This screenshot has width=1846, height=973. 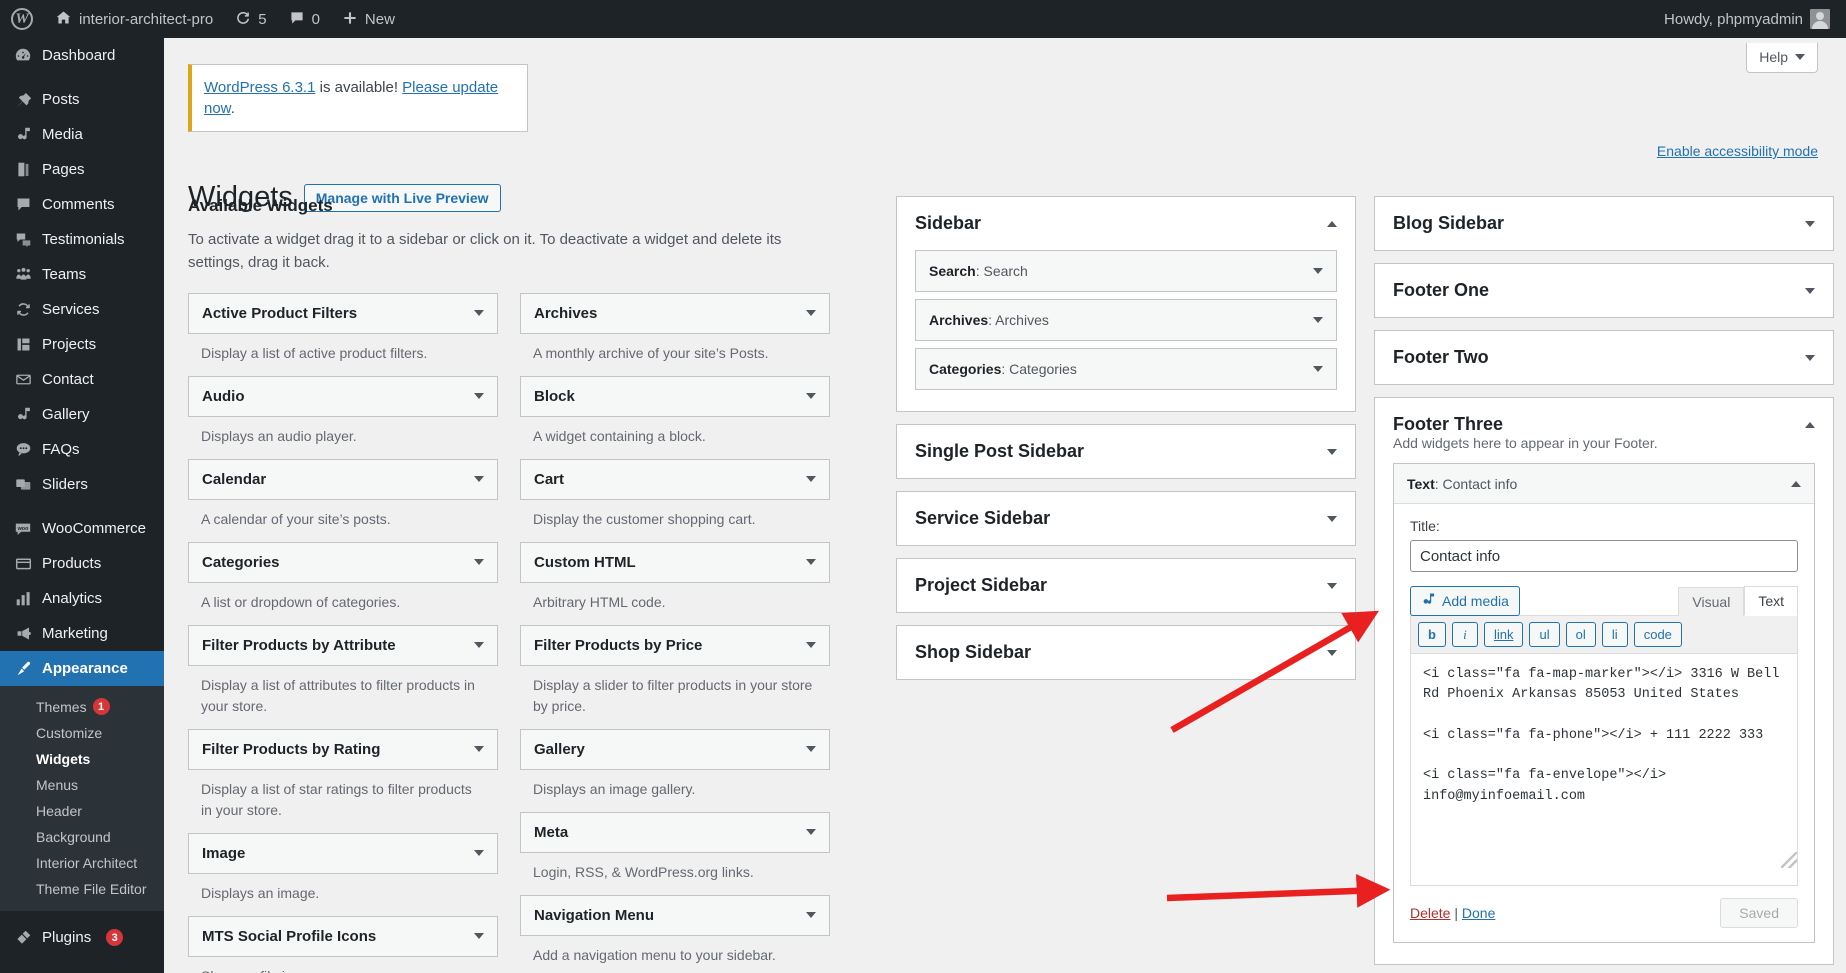 What do you see at coordinates (250, 19) in the screenshot?
I see `updates-menu: 5` at bounding box center [250, 19].